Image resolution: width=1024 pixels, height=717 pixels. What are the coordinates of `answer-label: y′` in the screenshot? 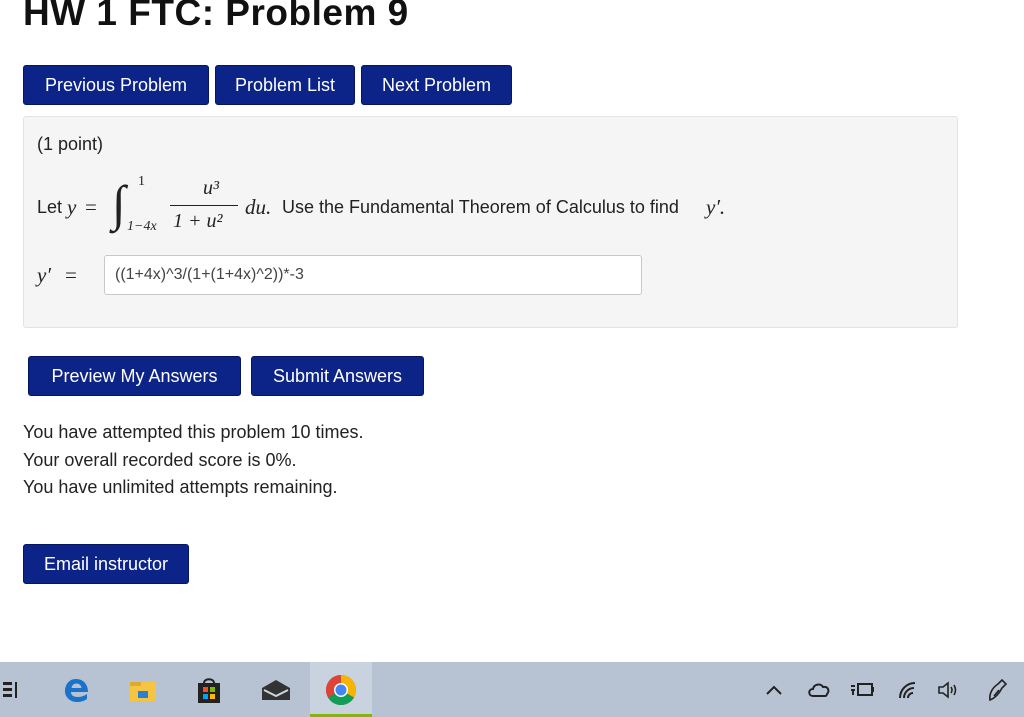 It's located at (44, 275).